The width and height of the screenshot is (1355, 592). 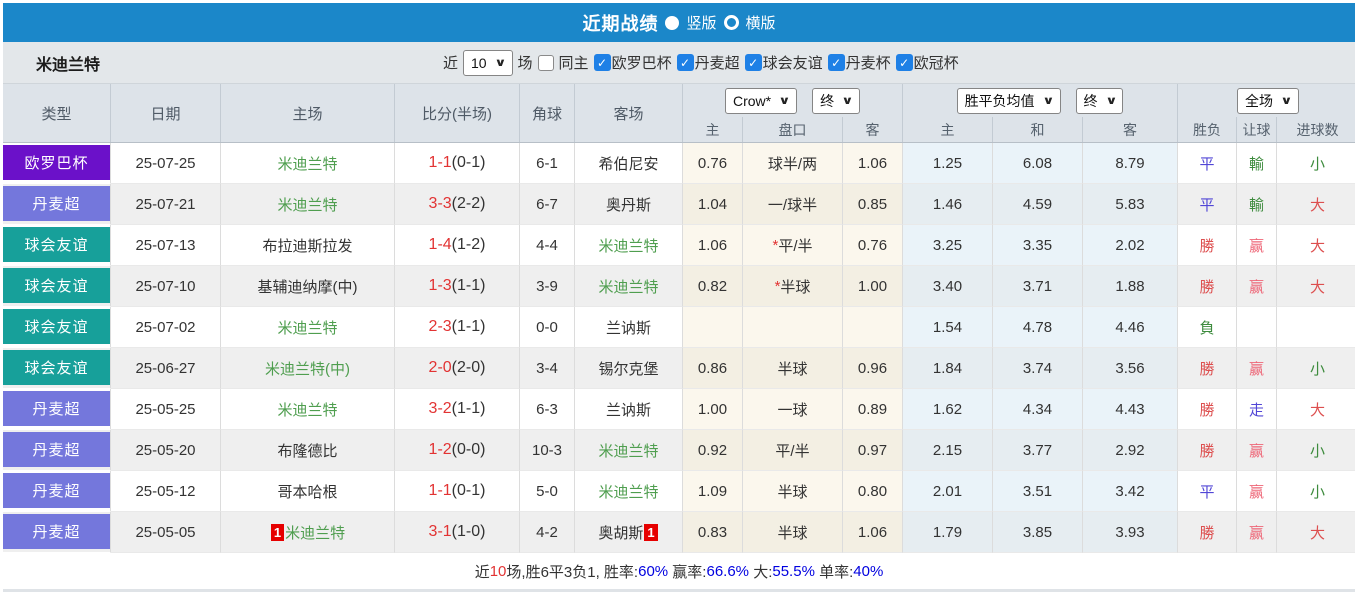 I want to click on avg-time-select: 终 ∨, so click(x=1099, y=100).